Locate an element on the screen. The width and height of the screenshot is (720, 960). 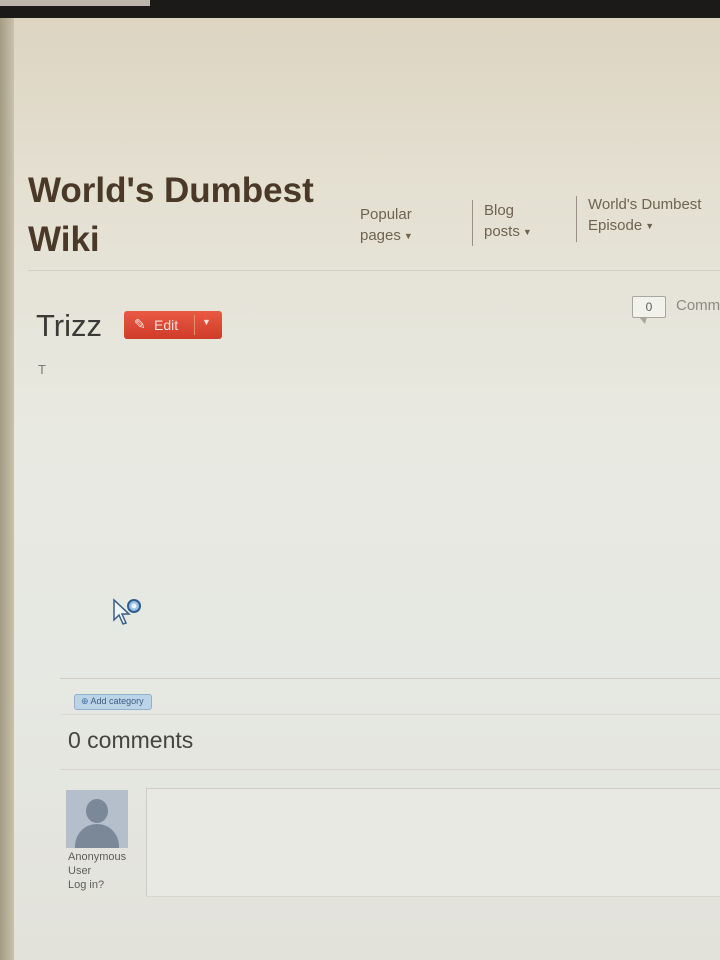
bezel-glare is located at coordinates (75, 3).